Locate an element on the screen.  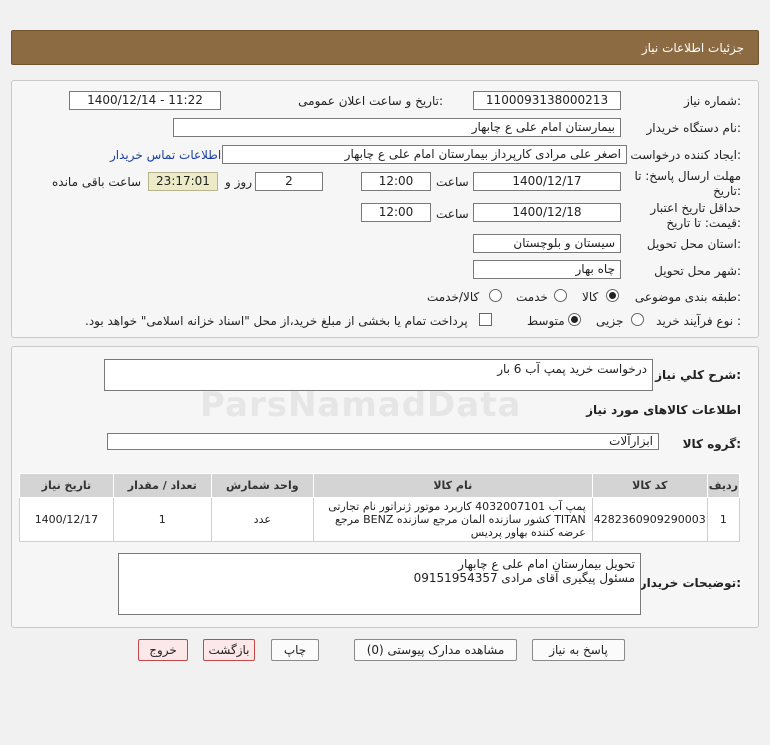
category-option-goods-service: کالا/خدمت is located at coordinates (453, 297).